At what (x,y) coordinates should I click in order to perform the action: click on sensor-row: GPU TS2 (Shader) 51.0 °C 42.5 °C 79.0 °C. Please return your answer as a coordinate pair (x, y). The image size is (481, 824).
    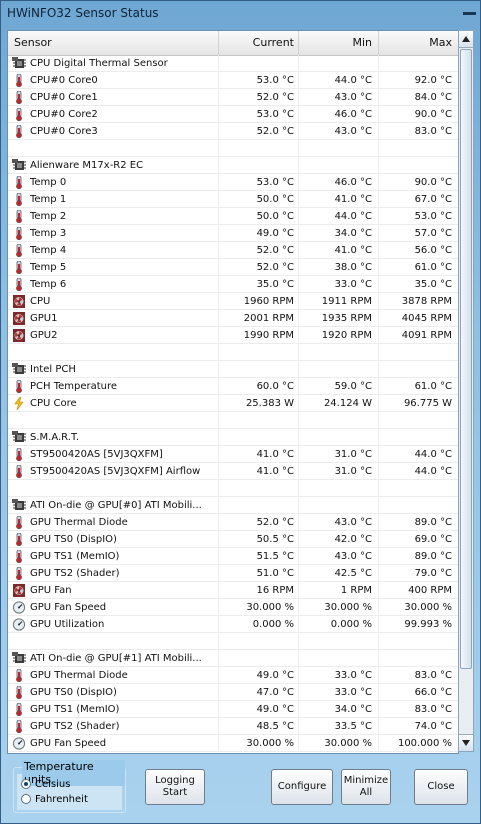
    Looking at the image, I should click on (233, 573).